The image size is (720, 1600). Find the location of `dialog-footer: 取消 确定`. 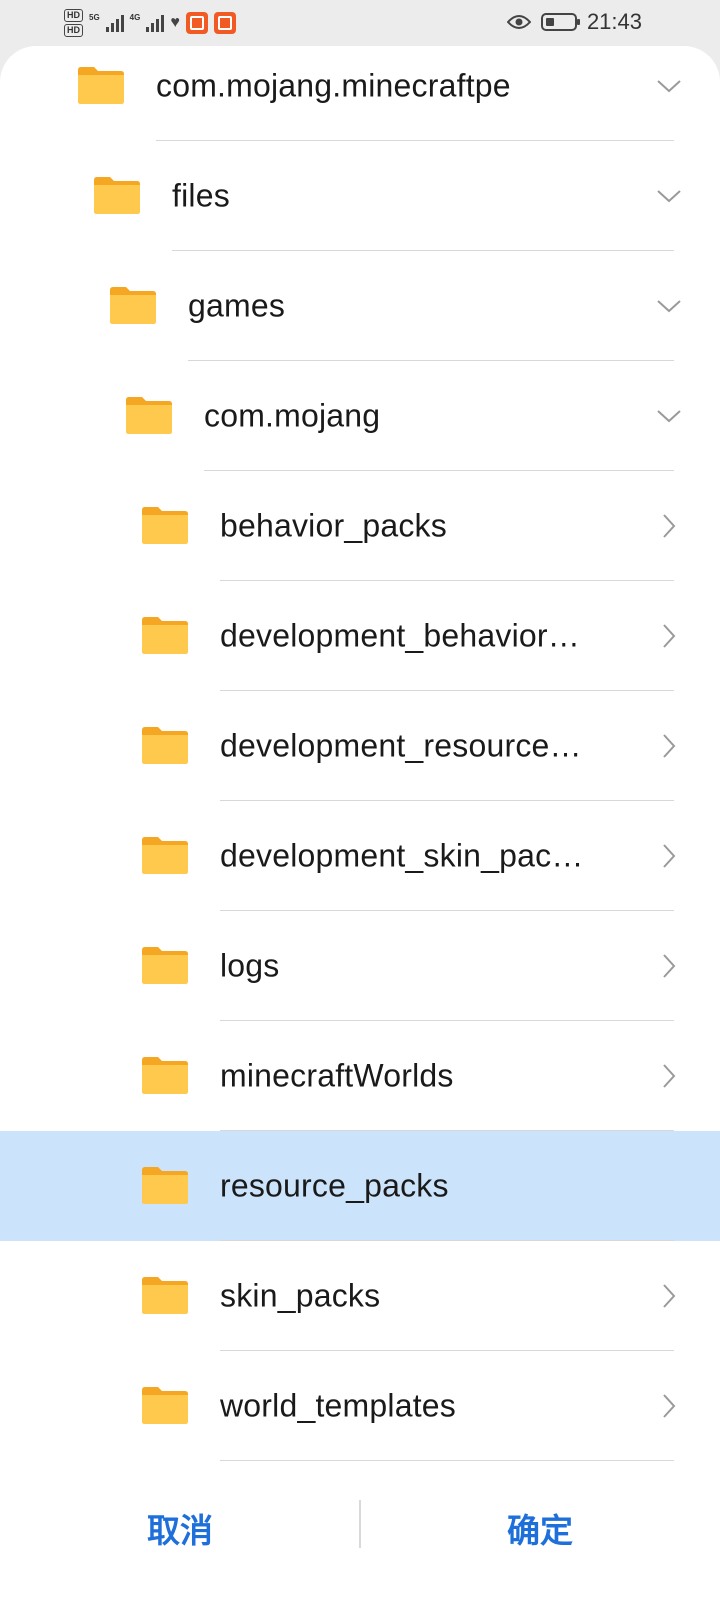

dialog-footer: 取消 确定 is located at coordinates (360, 1535).